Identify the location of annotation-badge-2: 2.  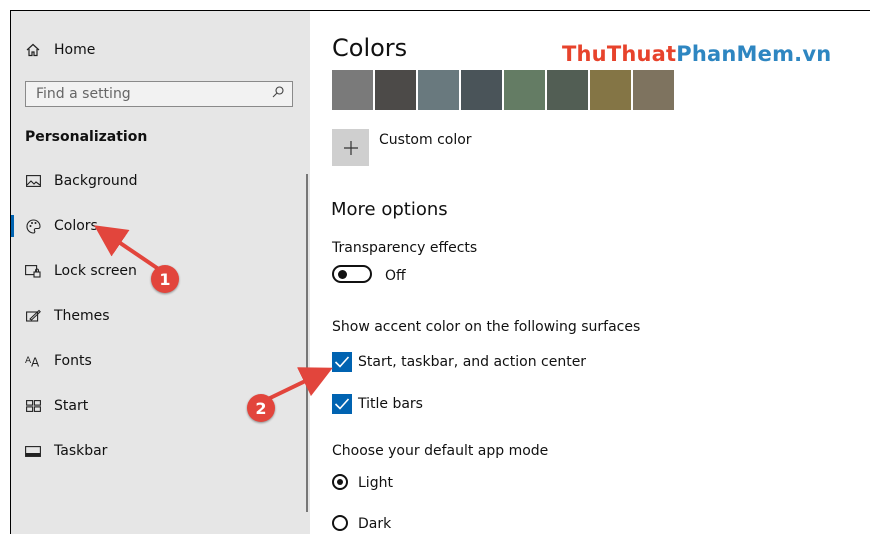
(261, 408).